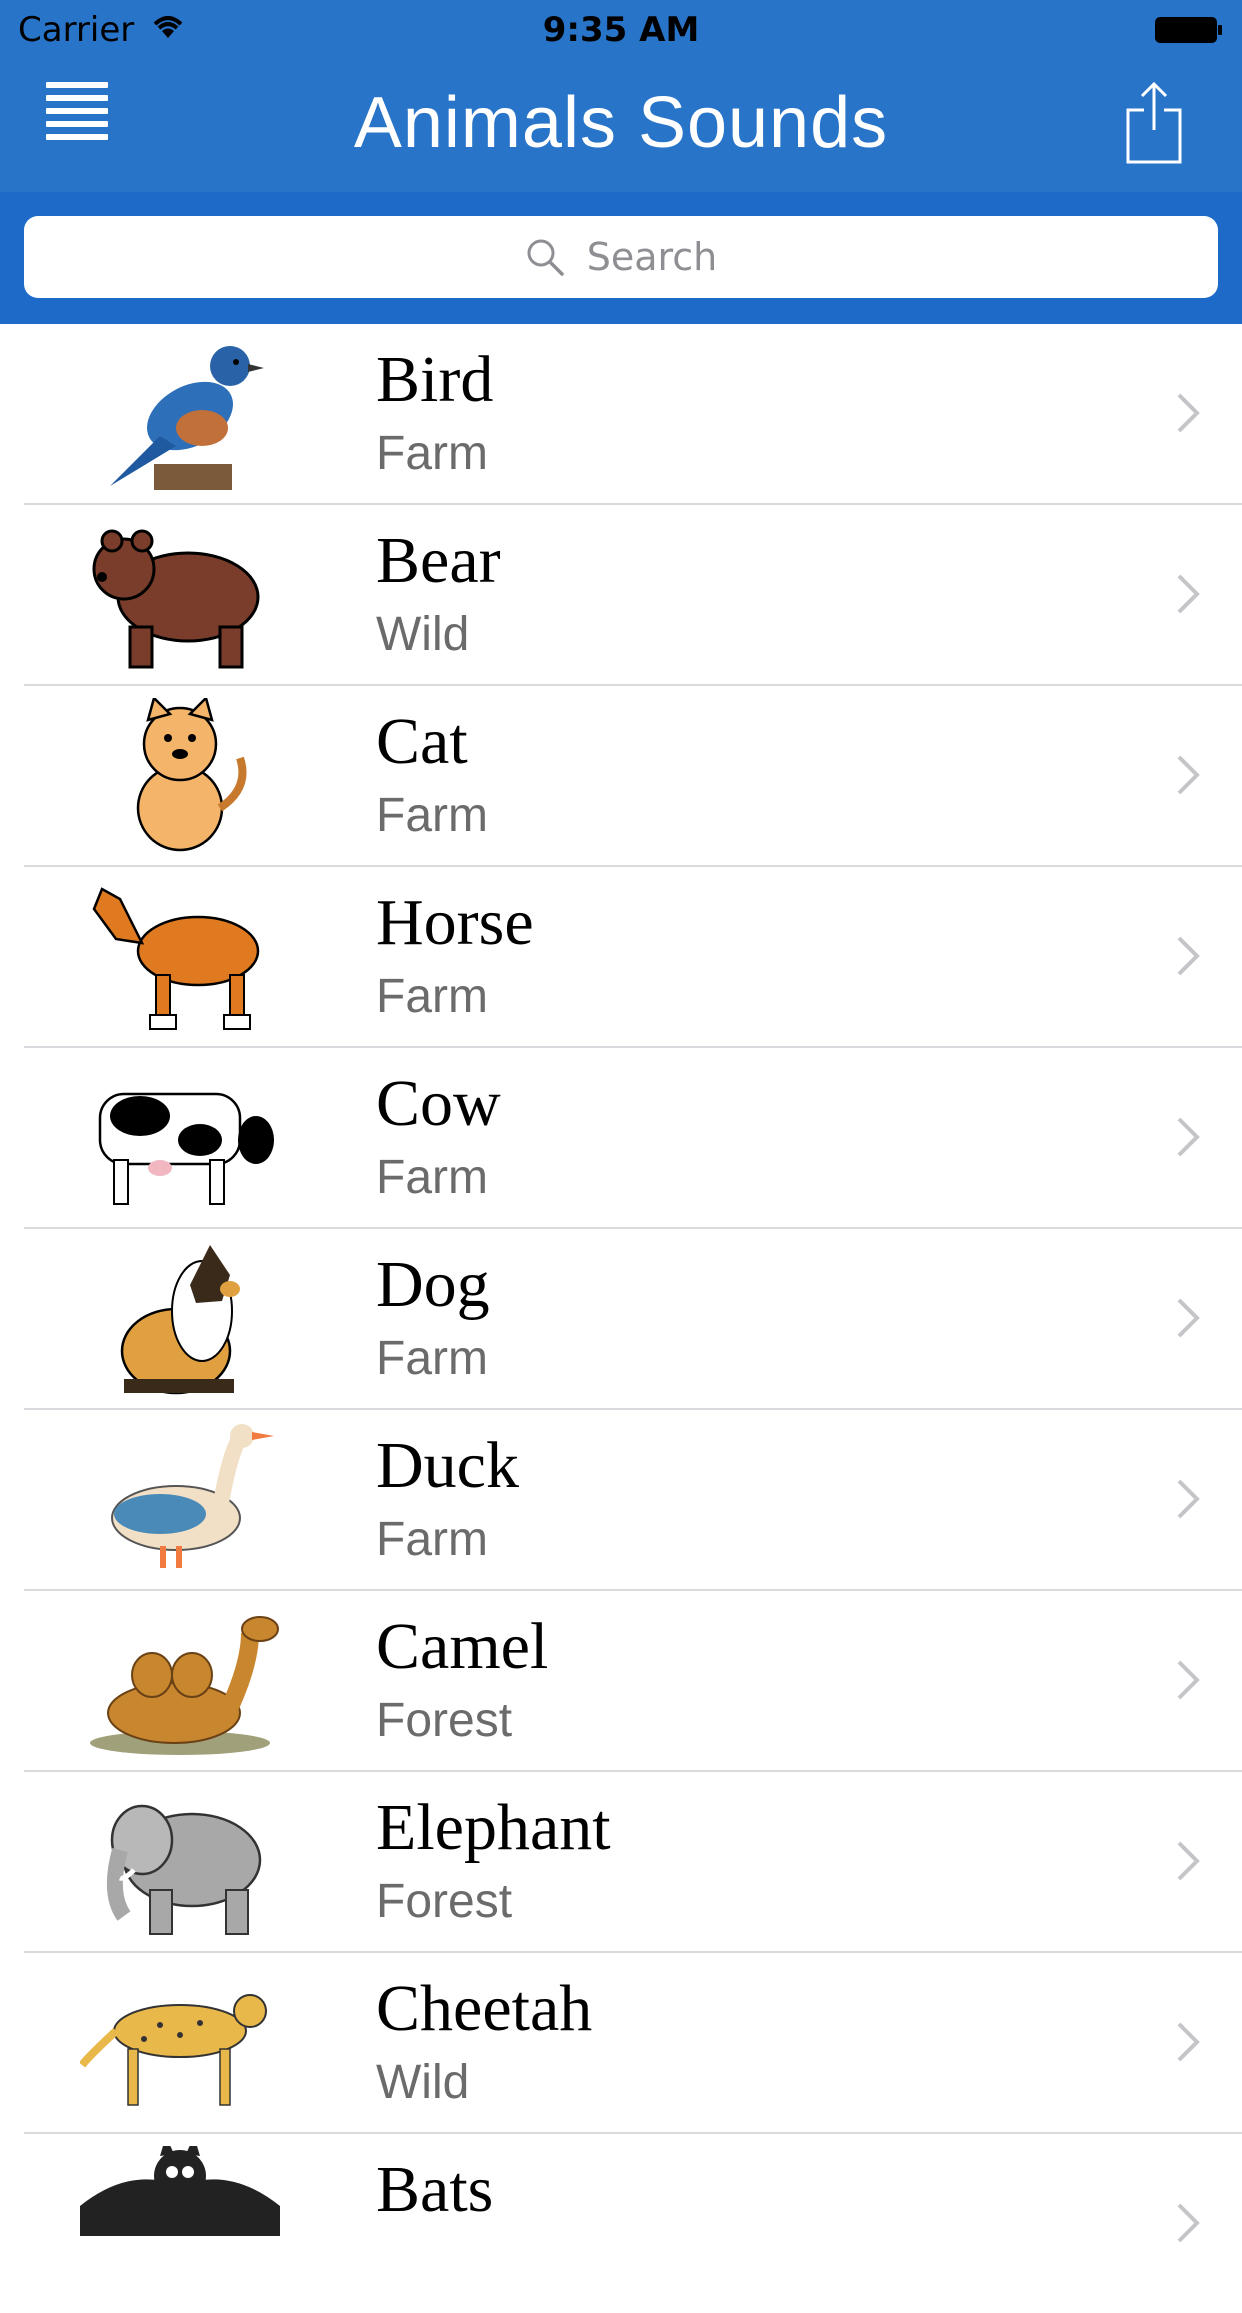  I want to click on camel-image, so click(184, 1685).